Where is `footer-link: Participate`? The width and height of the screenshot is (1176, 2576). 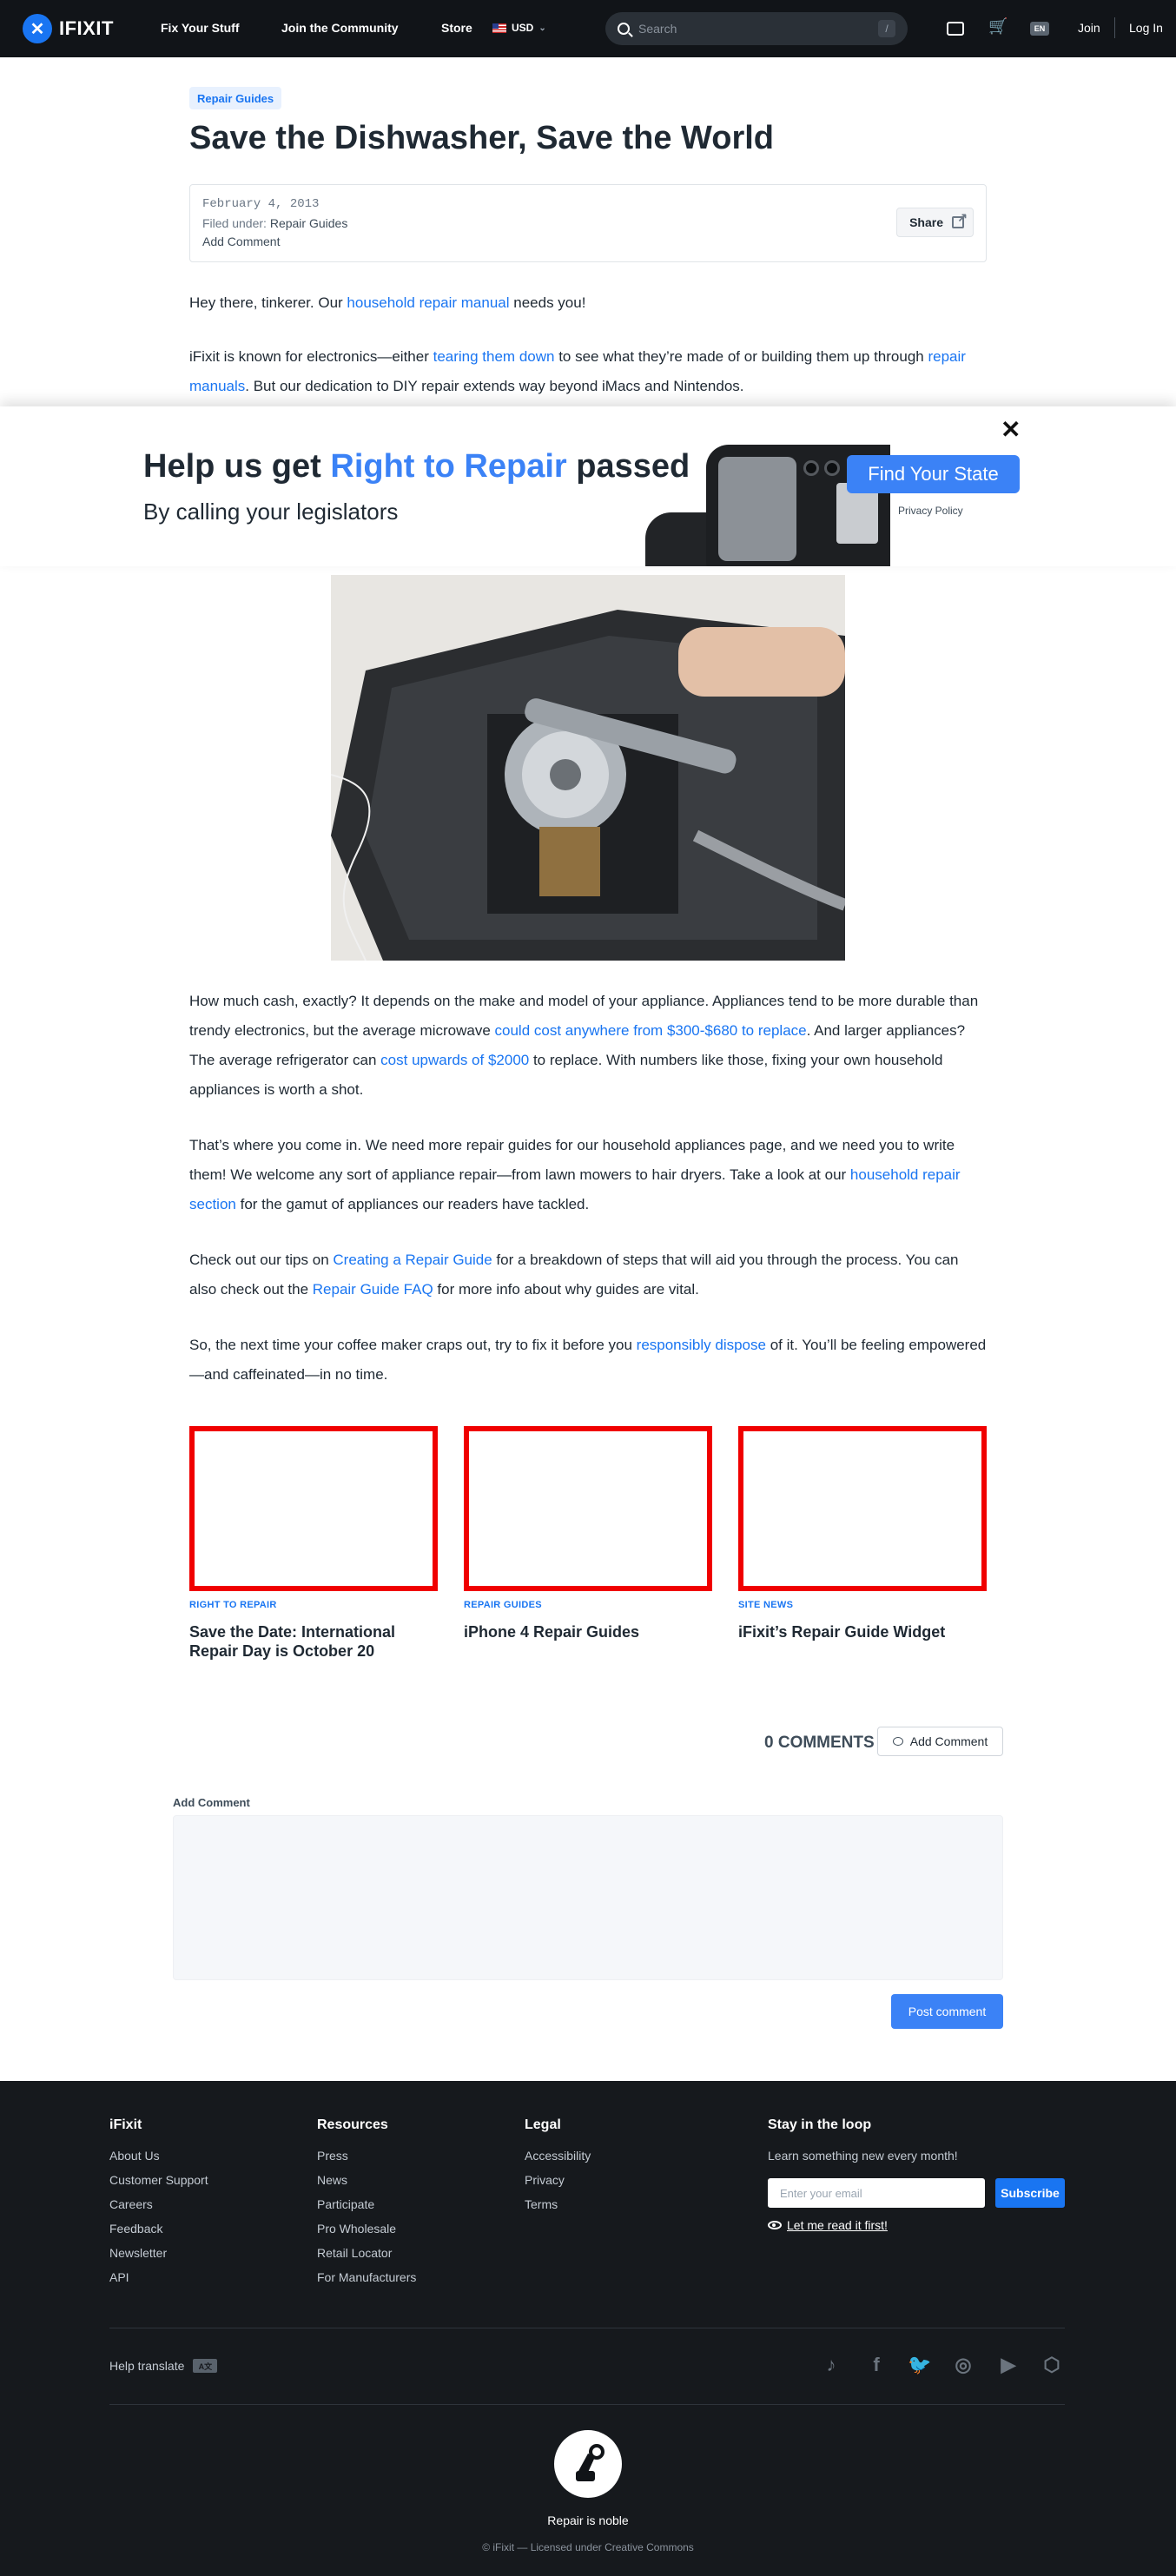 footer-link: Participate is located at coordinates (345, 2204).